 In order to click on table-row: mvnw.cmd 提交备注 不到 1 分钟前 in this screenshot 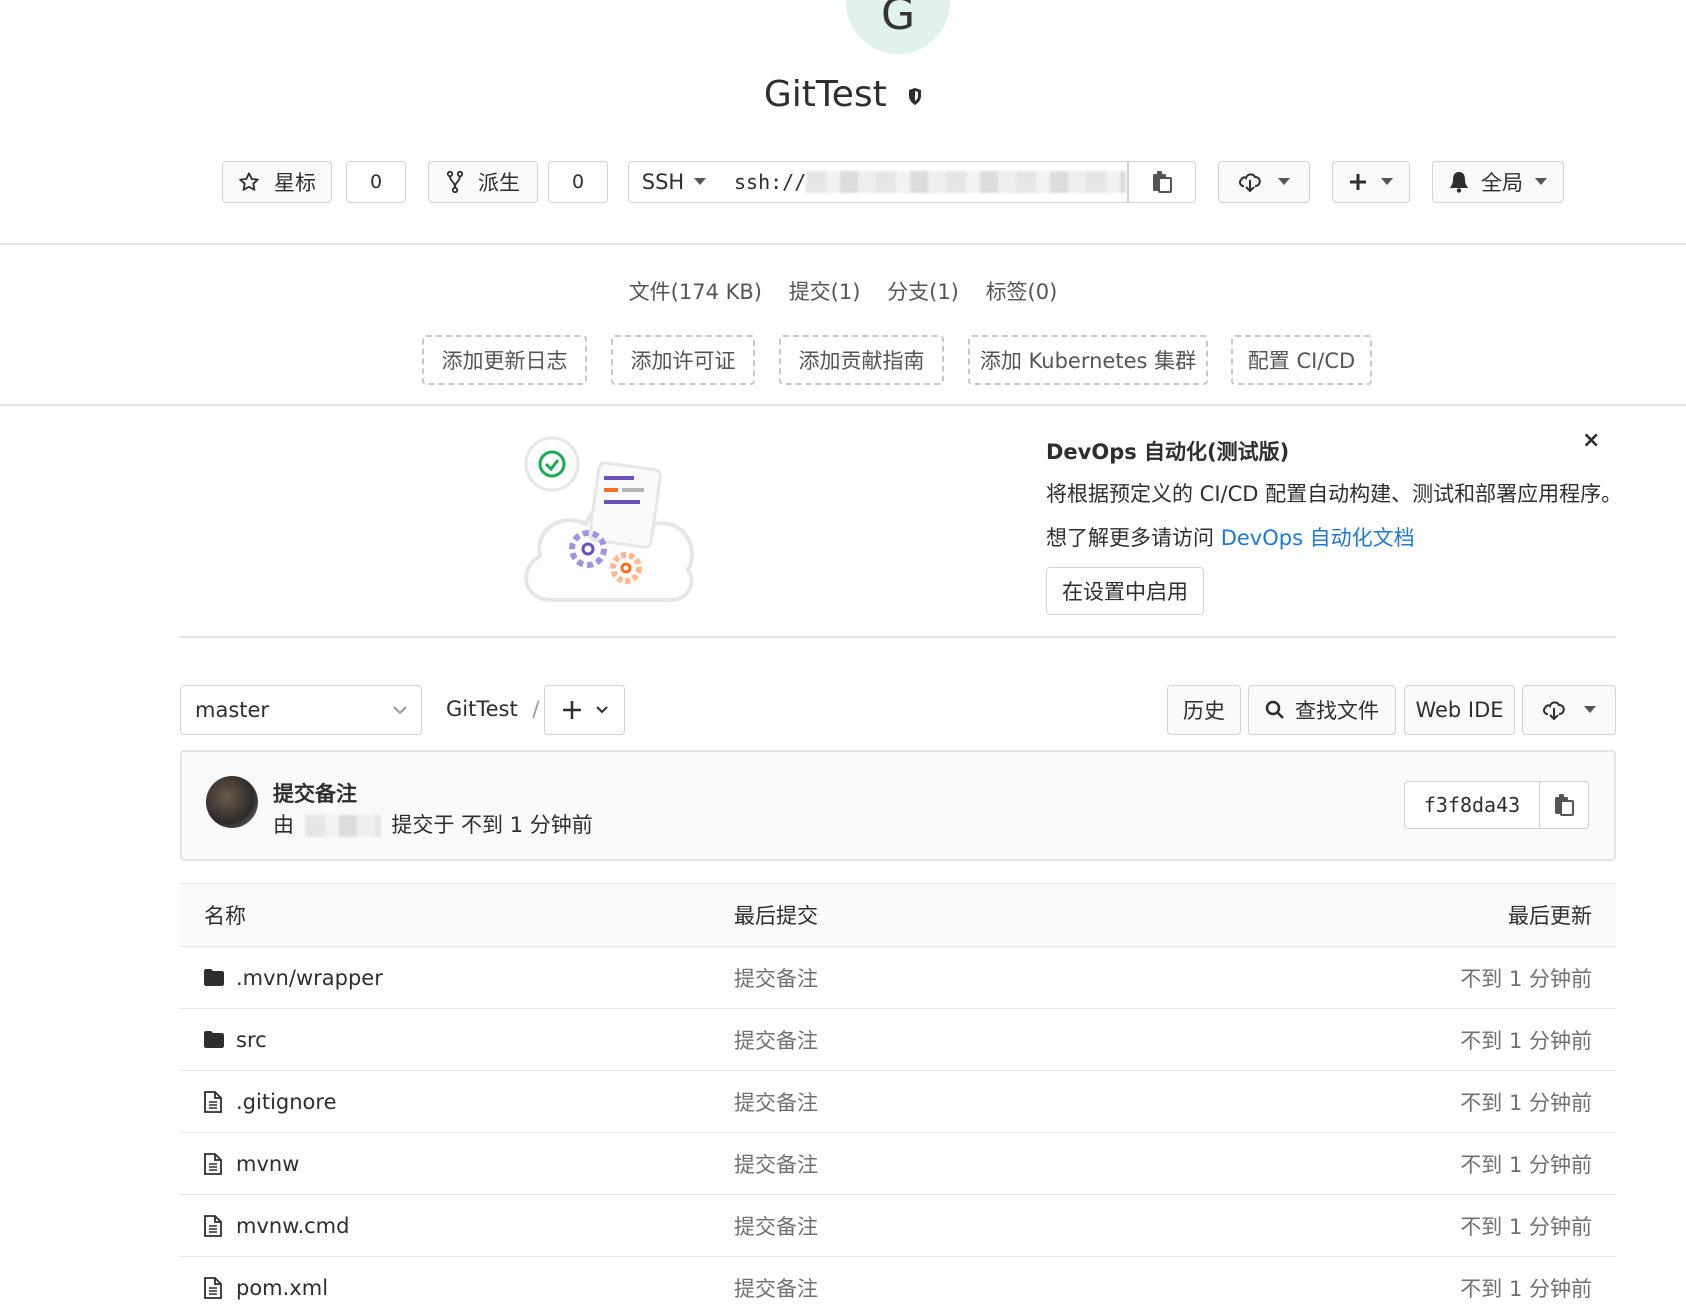, I will do `click(898, 1226)`.